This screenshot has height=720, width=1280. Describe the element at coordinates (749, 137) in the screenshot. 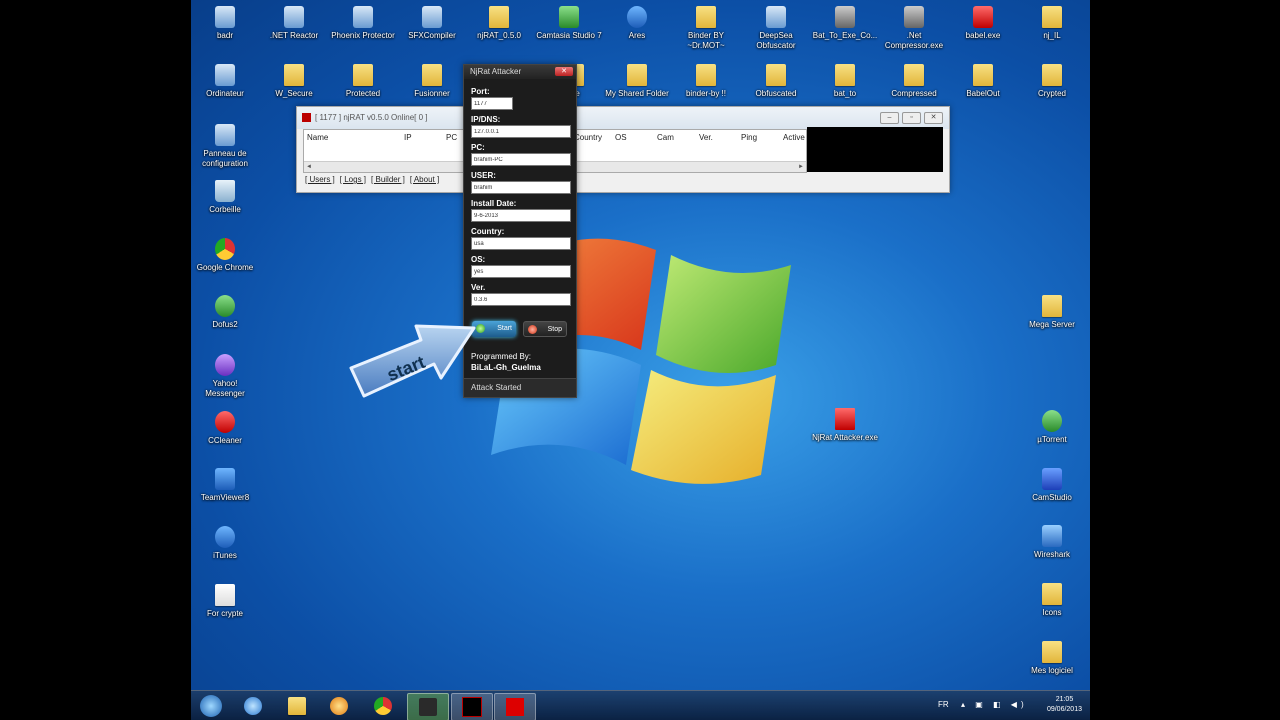

I see `column-header-ping: Ping` at that location.